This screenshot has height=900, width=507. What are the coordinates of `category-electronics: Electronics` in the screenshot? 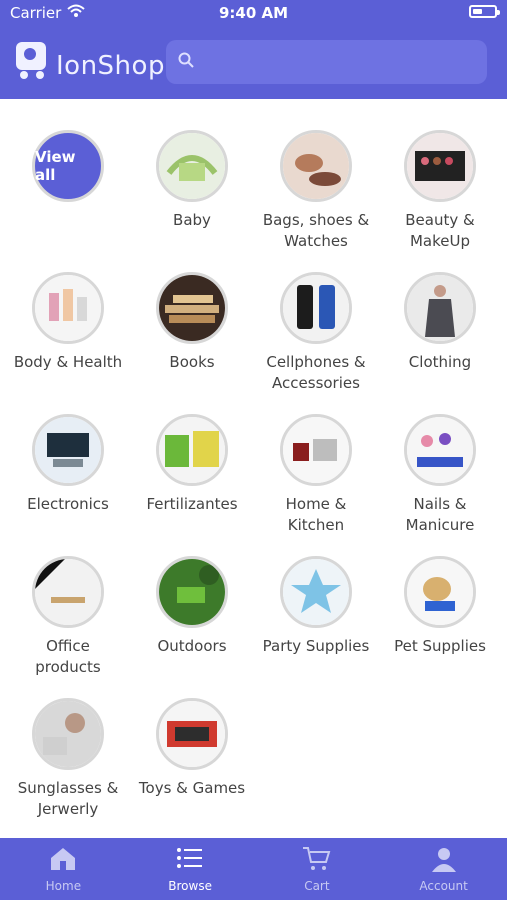 It's located at (68, 473).